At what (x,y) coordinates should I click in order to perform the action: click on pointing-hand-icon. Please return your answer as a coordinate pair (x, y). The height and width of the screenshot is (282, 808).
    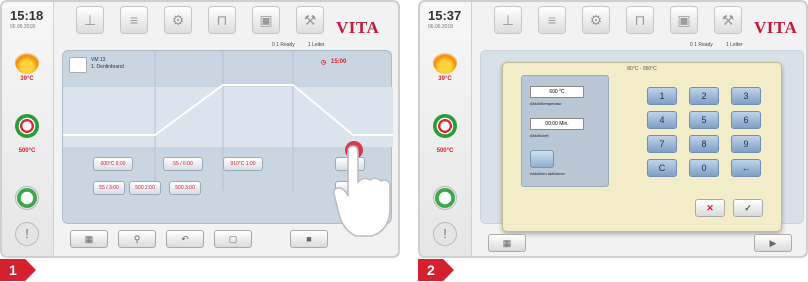
    Looking at the image, I should click on (362, 189).